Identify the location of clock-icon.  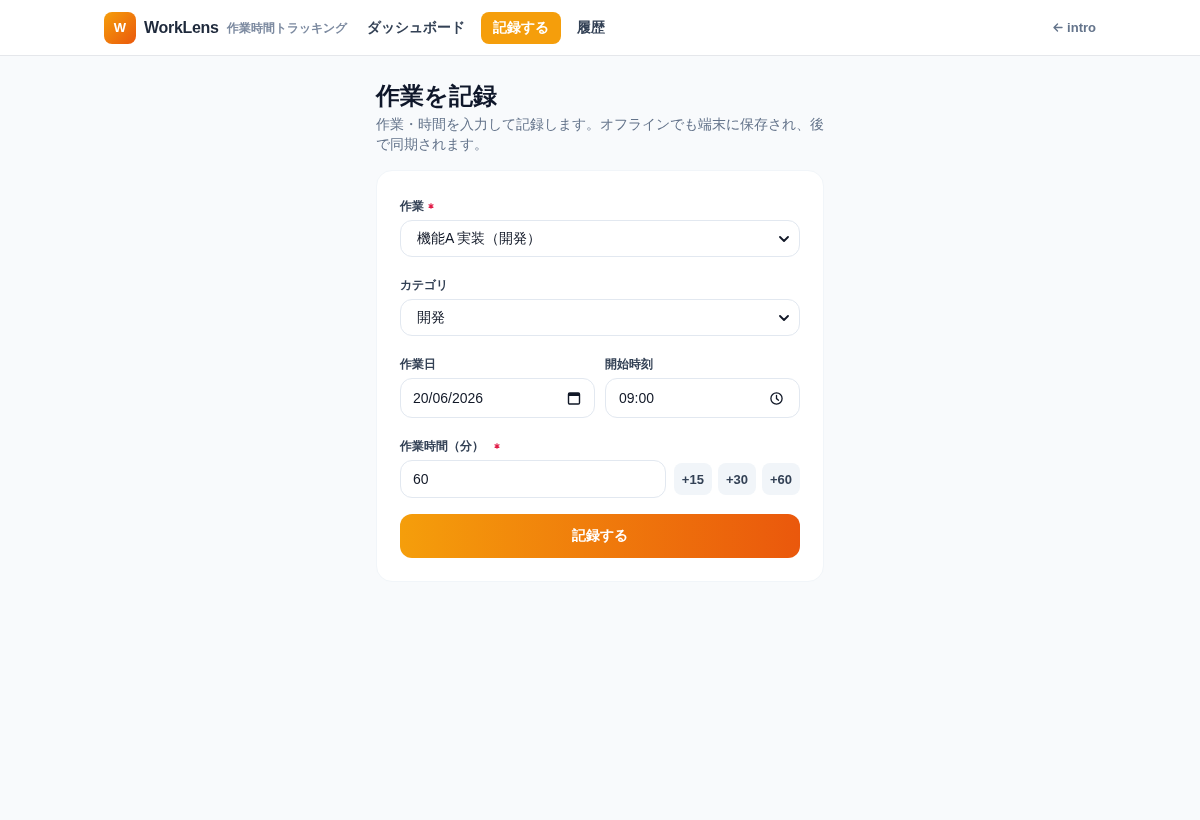
(776, 398).